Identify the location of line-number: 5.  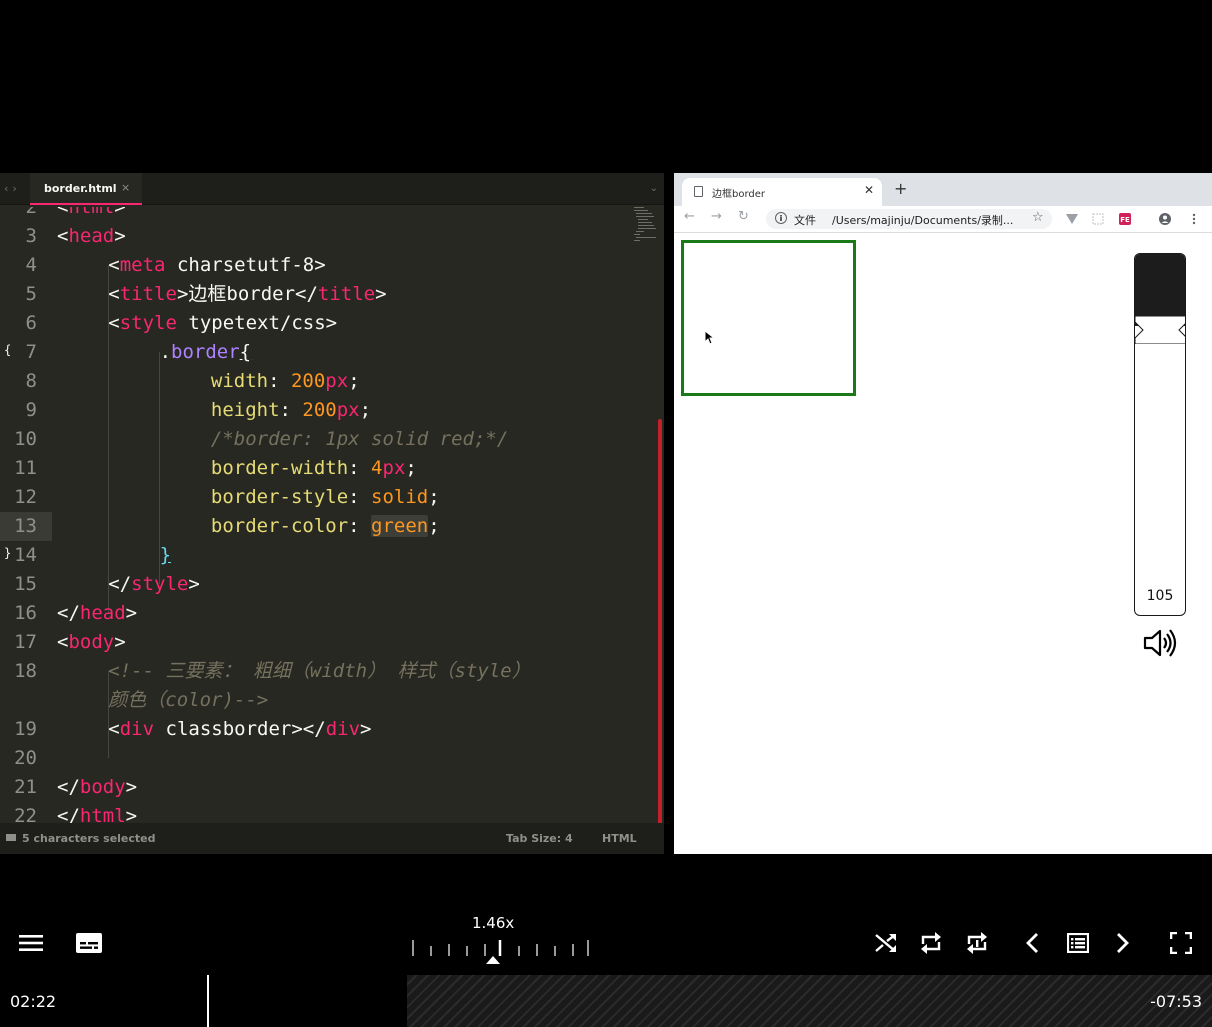
(31, 294).